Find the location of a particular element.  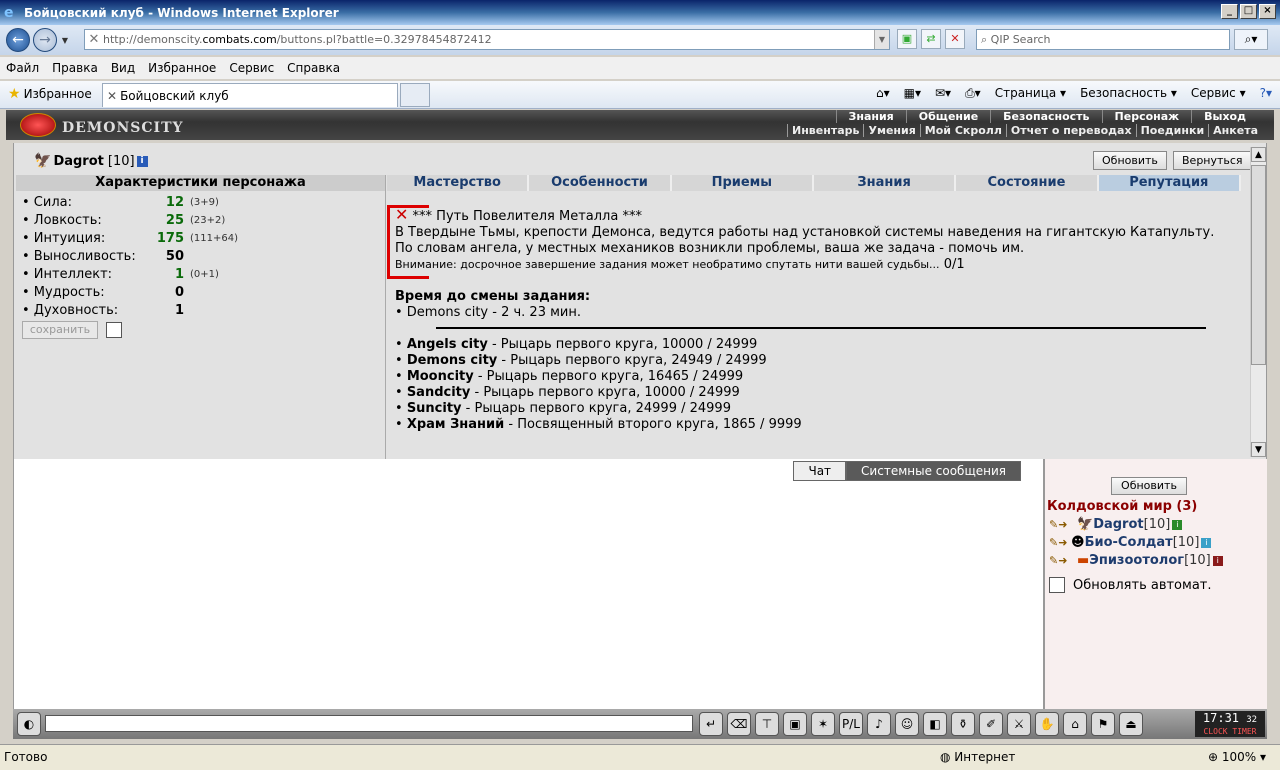

chat-settings-icon: ◐ is located at coordinates (29, 724).